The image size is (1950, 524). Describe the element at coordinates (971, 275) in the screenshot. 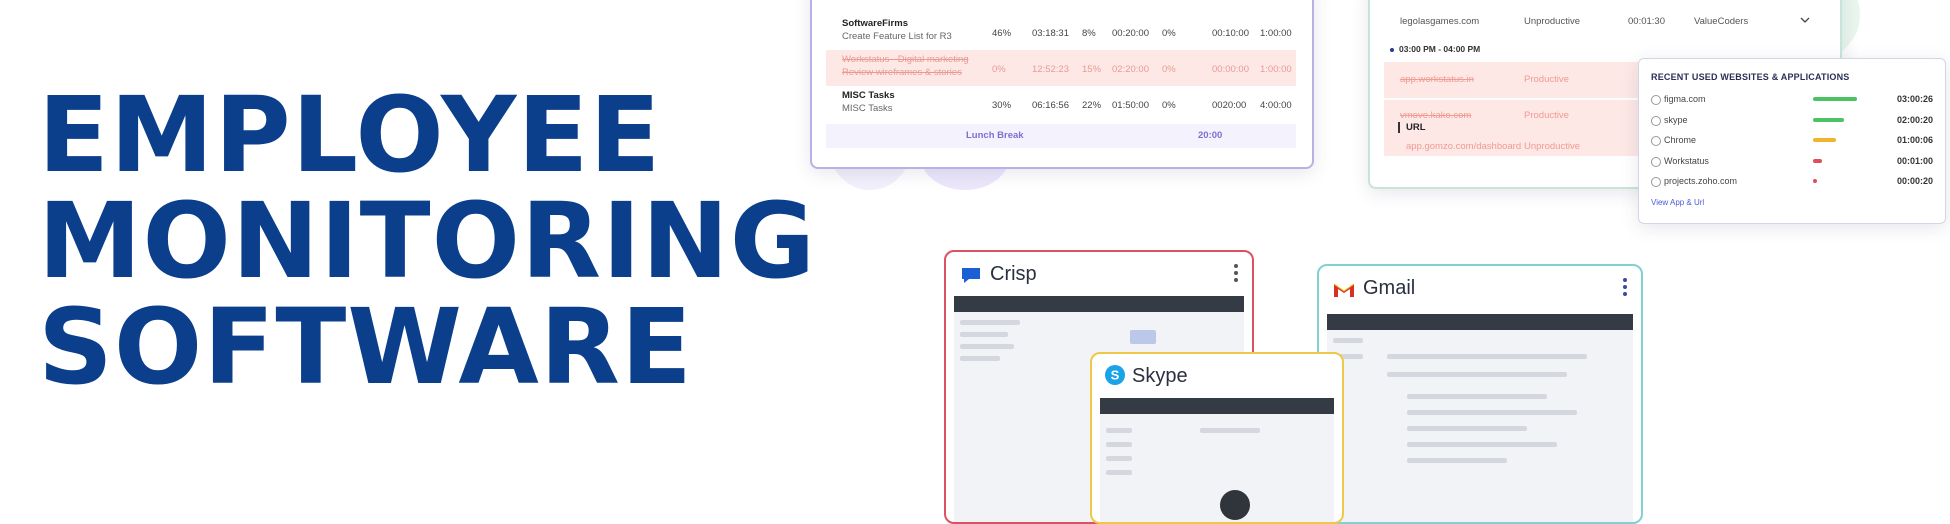

I see `crisp-logo-icon` at that location.